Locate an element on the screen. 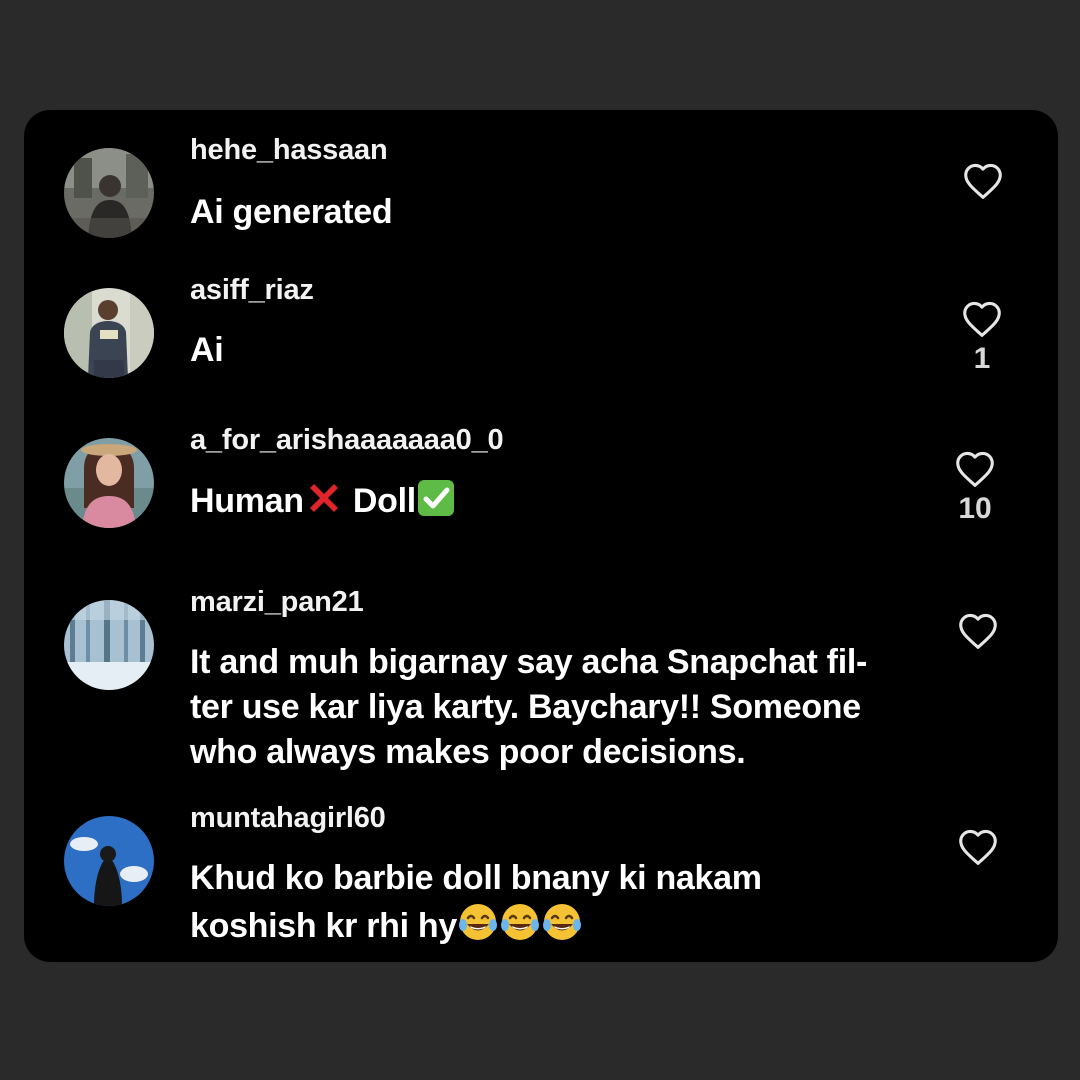  like-count: 1 is located at coordinates (982, 358).